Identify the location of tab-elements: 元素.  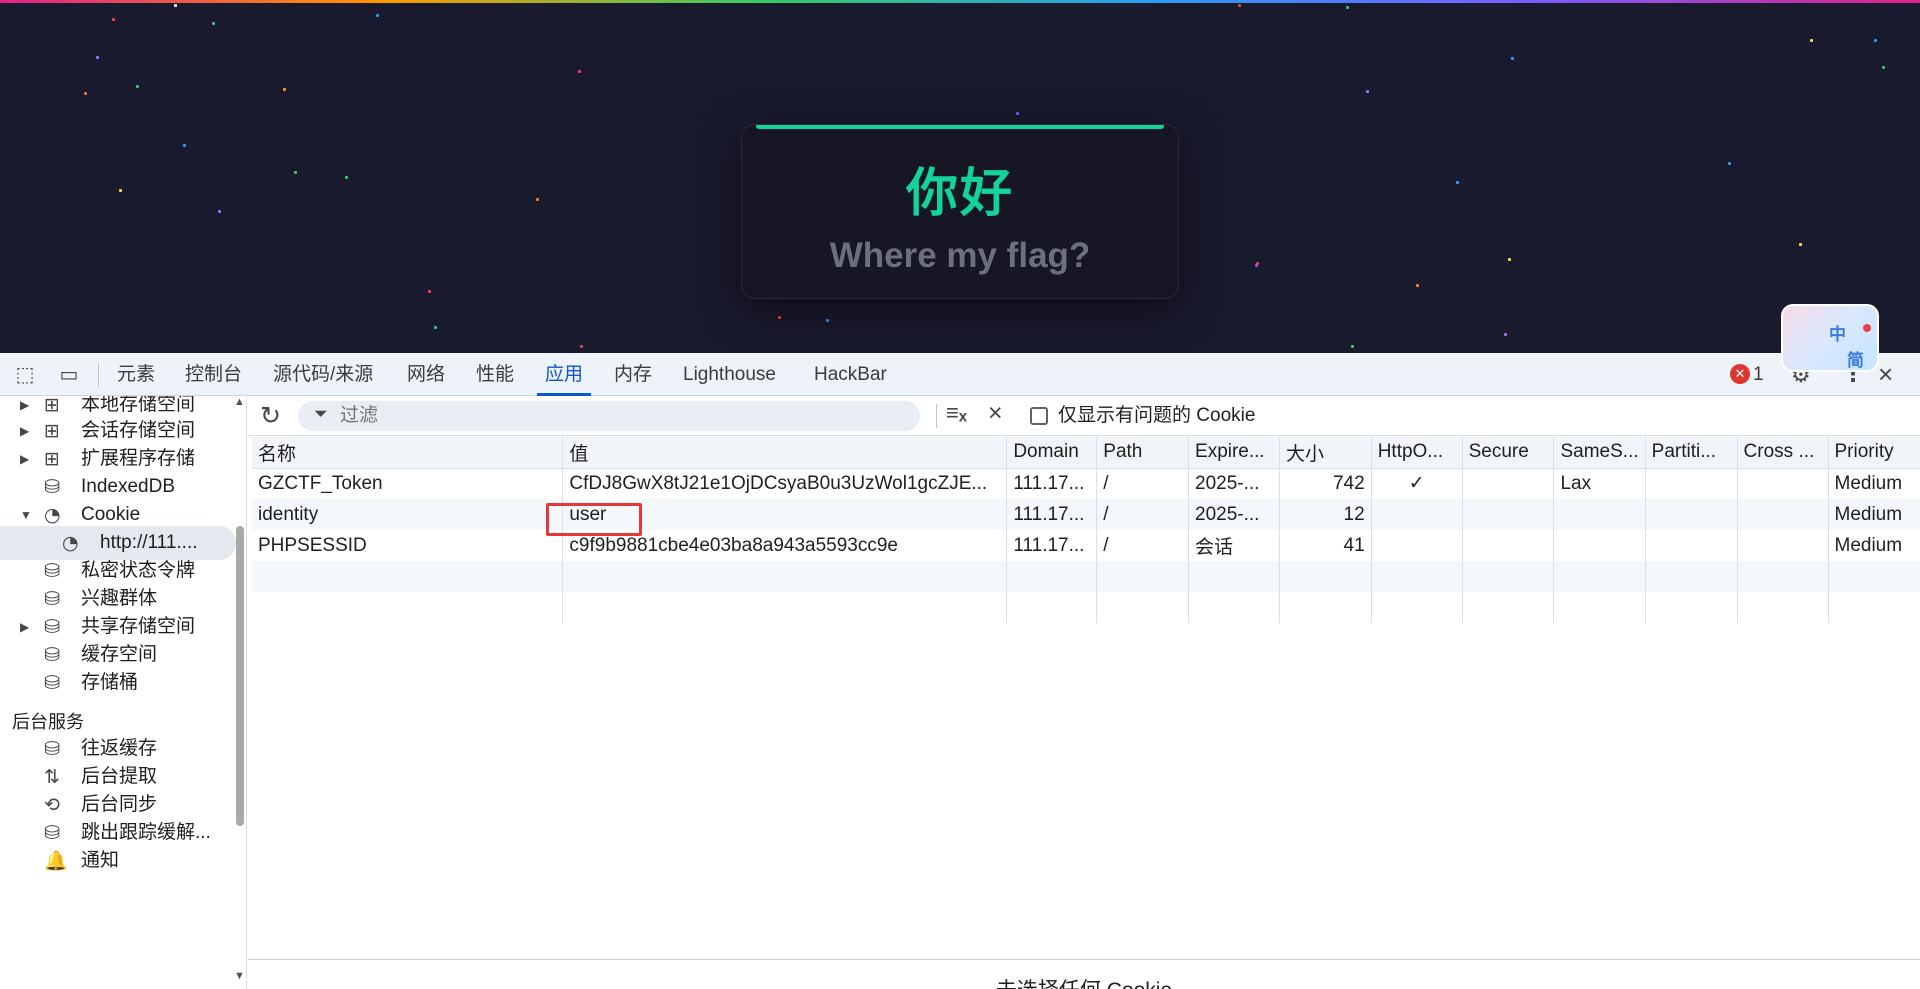
(136, 374).